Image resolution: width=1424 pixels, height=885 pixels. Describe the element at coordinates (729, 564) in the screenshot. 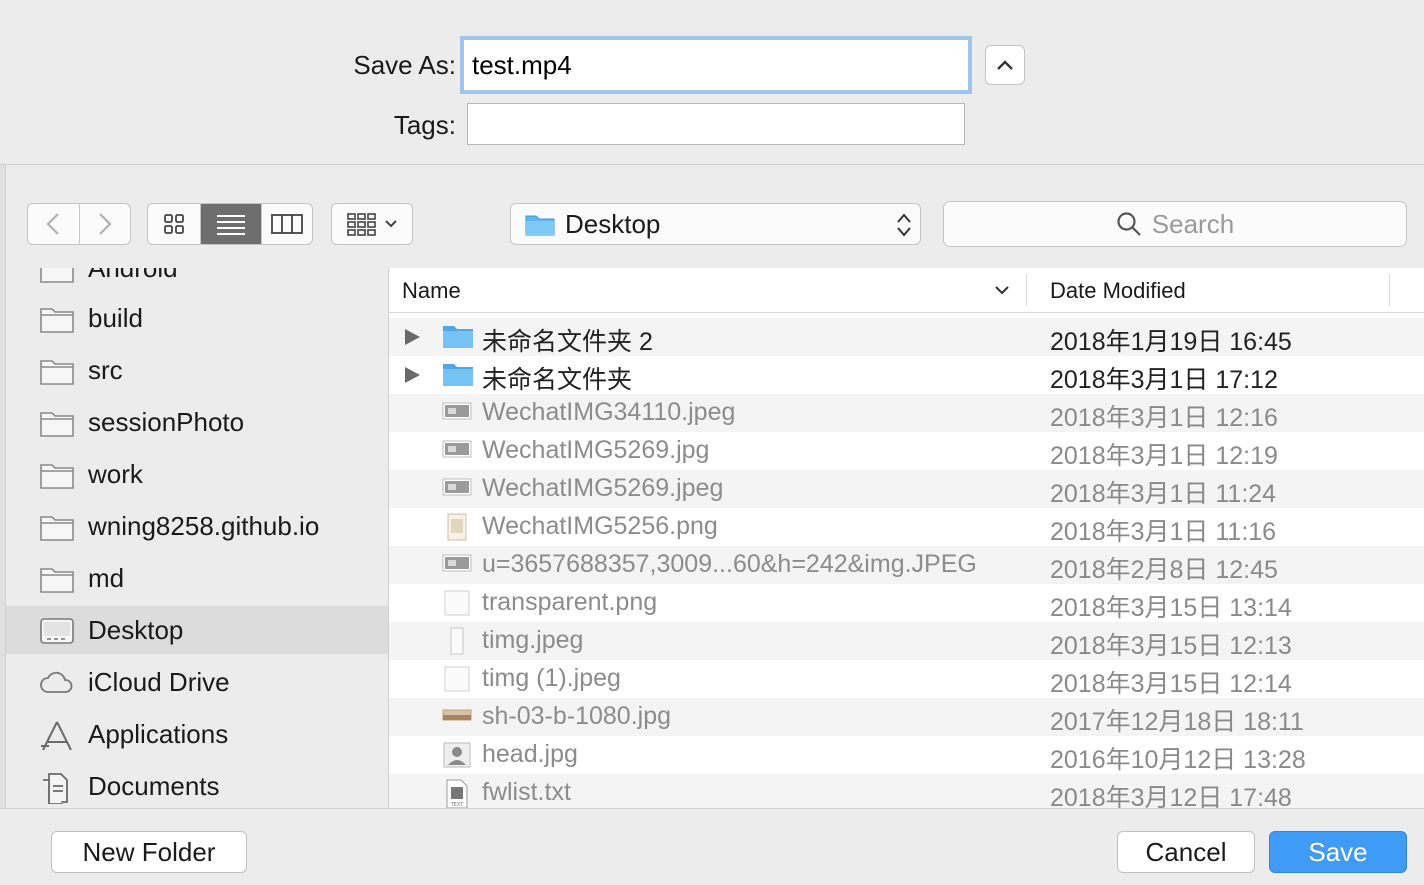

I see `file-name: u=3657688357,3009...60&h=242&img.JPEG` at that location.